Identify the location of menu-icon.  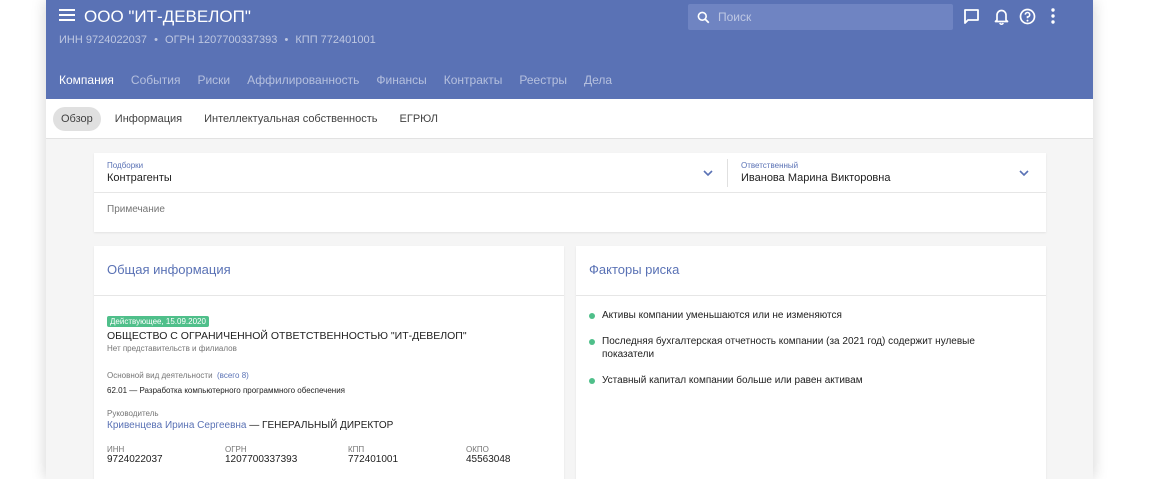
(67, 16).